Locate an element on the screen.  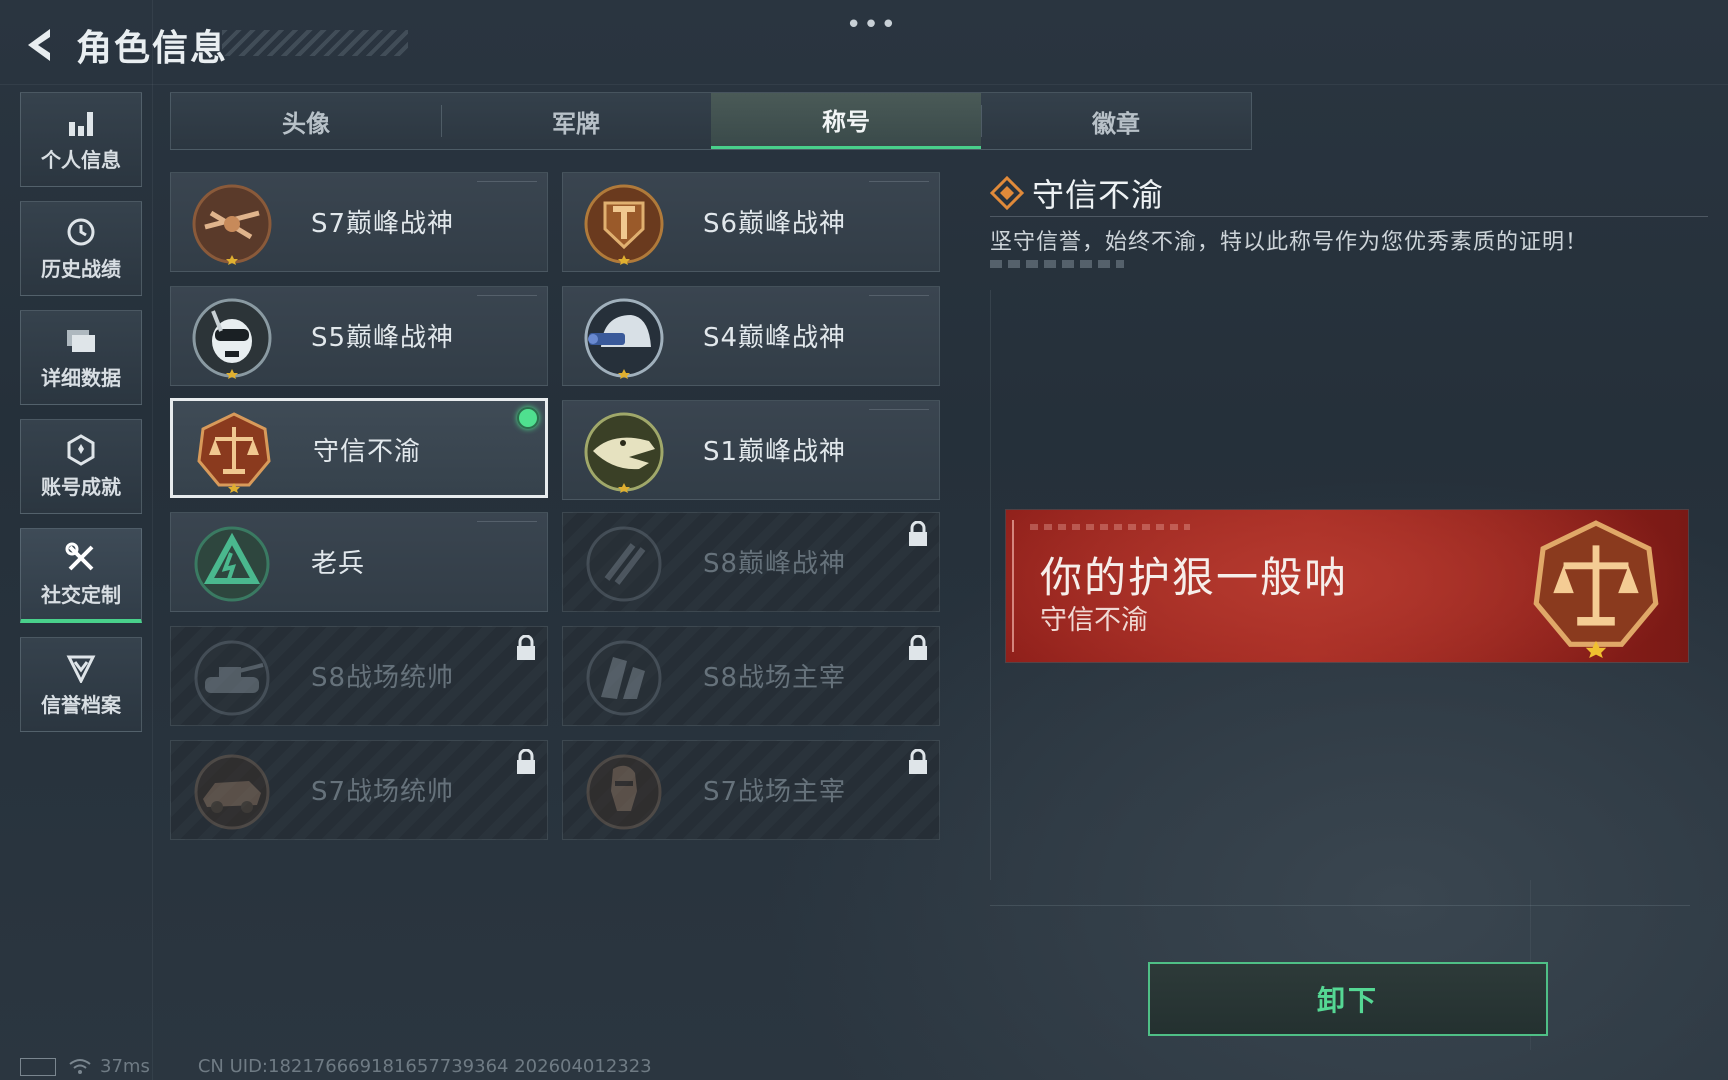
sidebar-item-label: 个人信息 is located at coordinates (81, 160).